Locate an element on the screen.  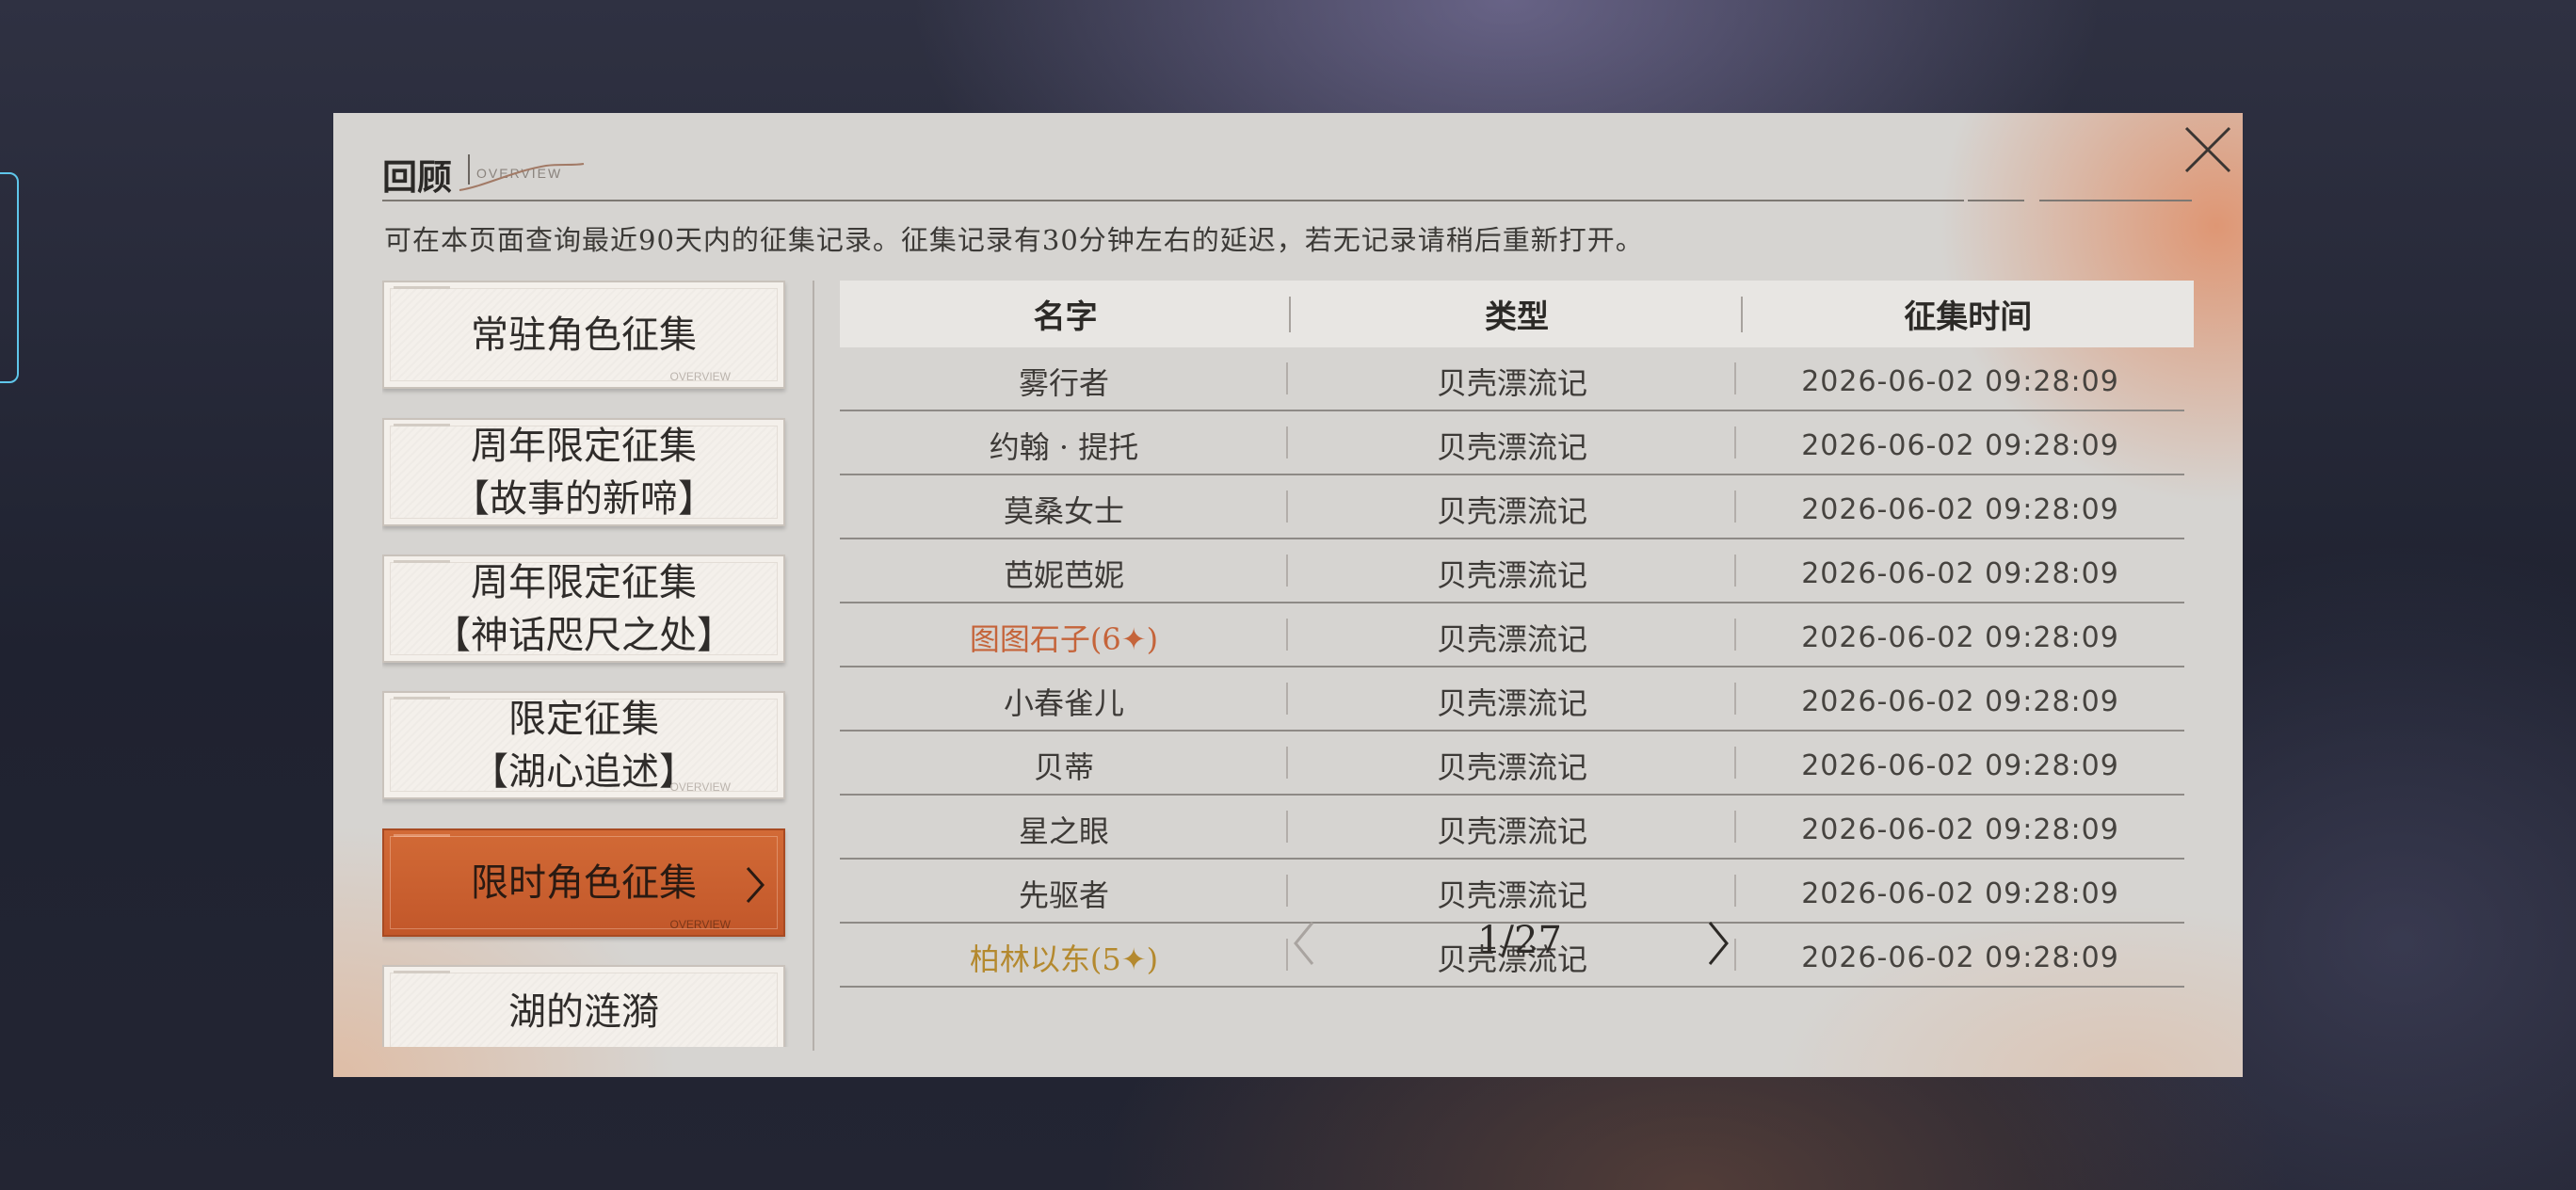
label-subline: 【湖心追述】 is located at coordinates (584, 771).